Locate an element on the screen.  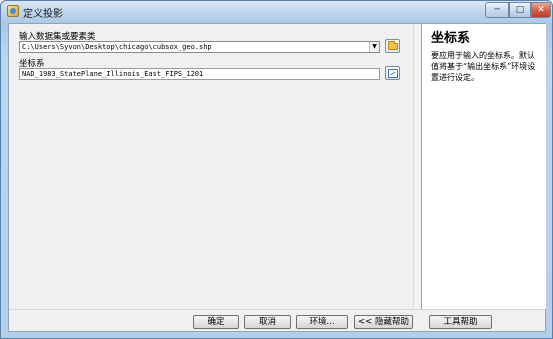
folder-open-icon is located at coordinates (393, 45).